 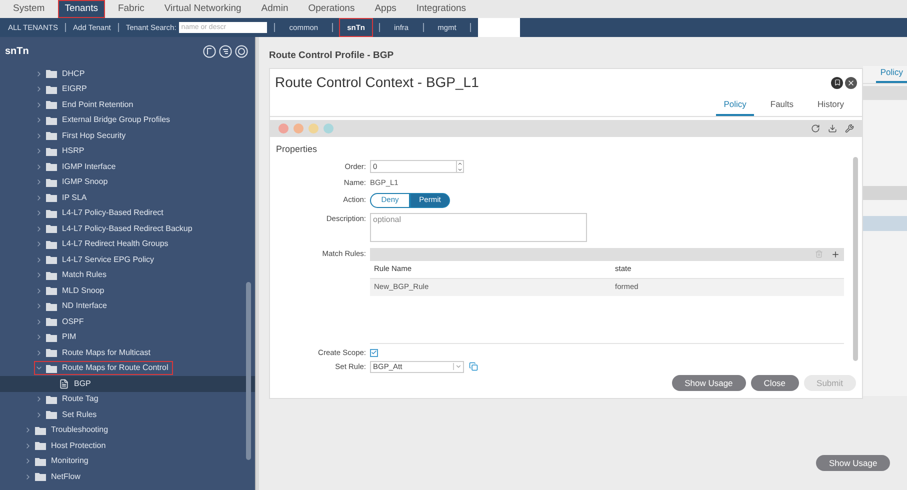 I want to click on tree-row: External Bridge Group Profiles, so click(x=127, y=120).